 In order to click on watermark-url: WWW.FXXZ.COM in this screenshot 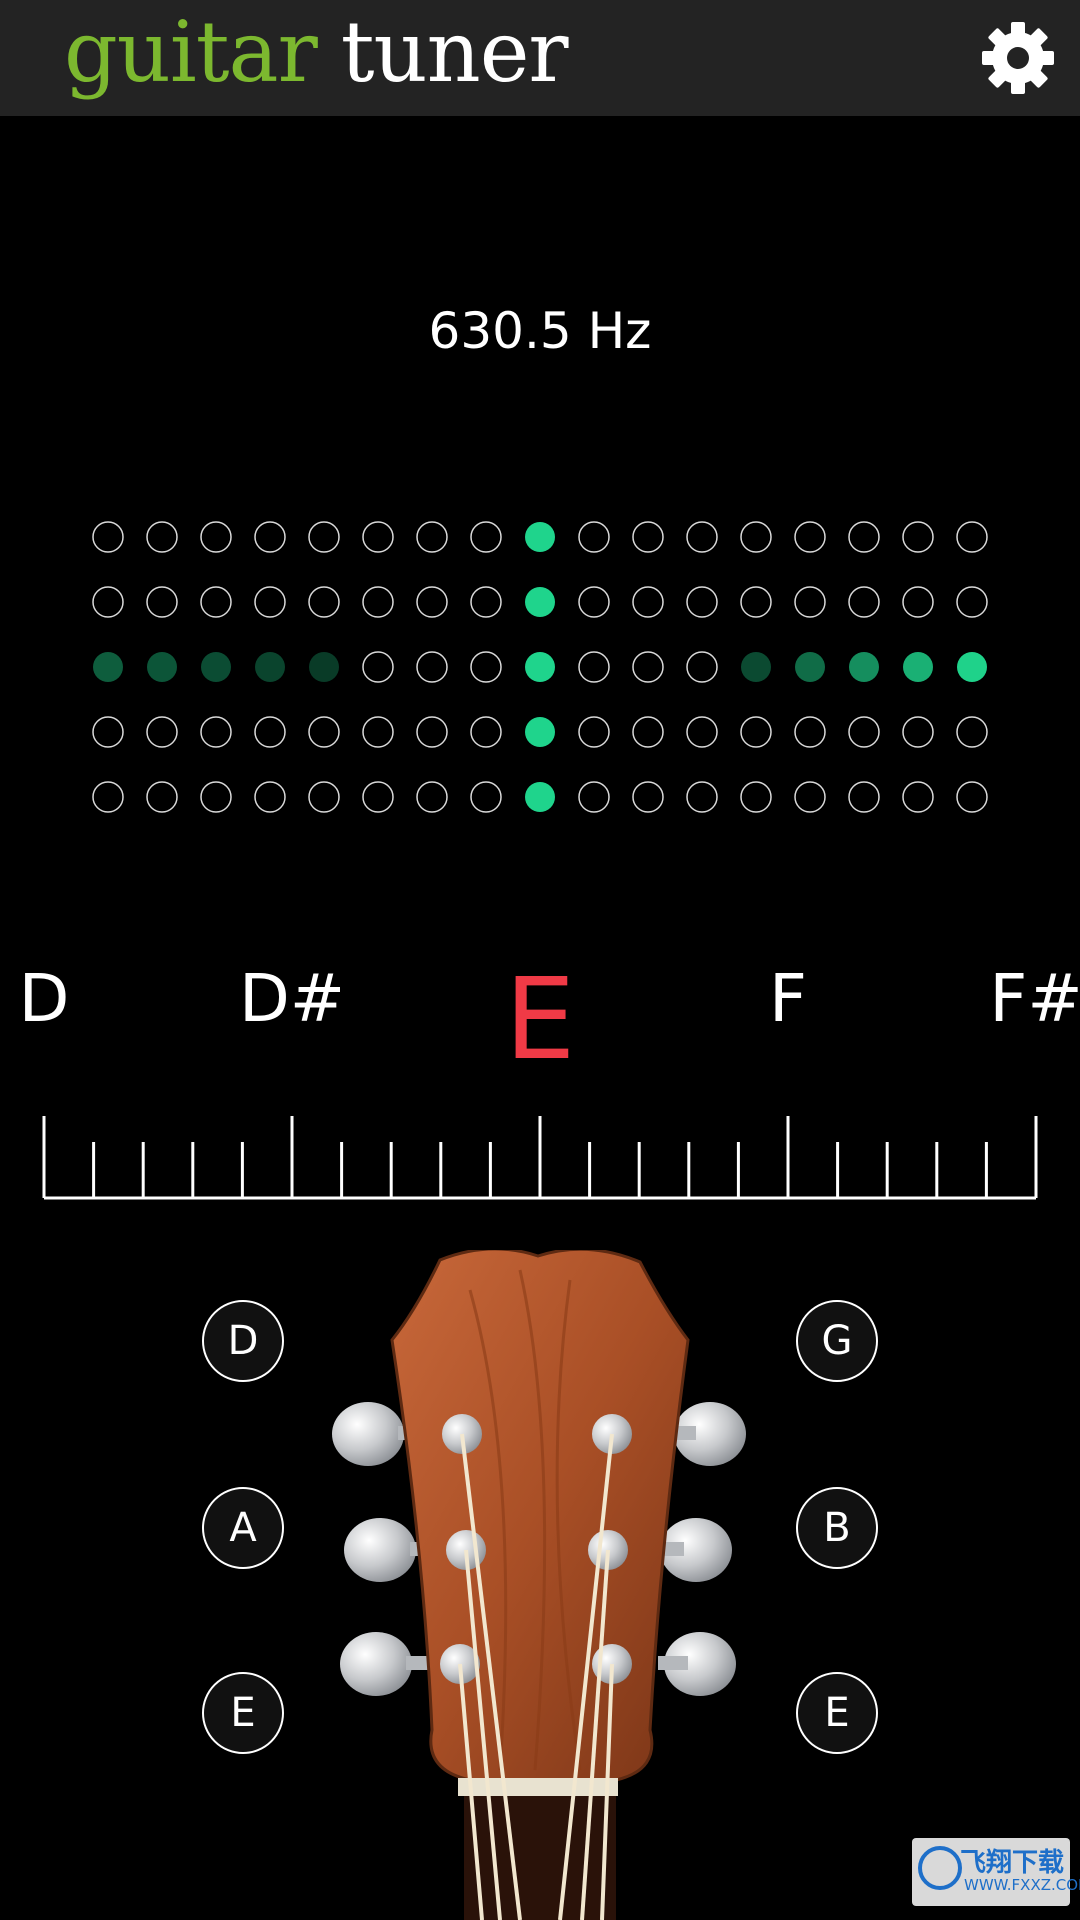, I will do `click(1022, 1885)`.